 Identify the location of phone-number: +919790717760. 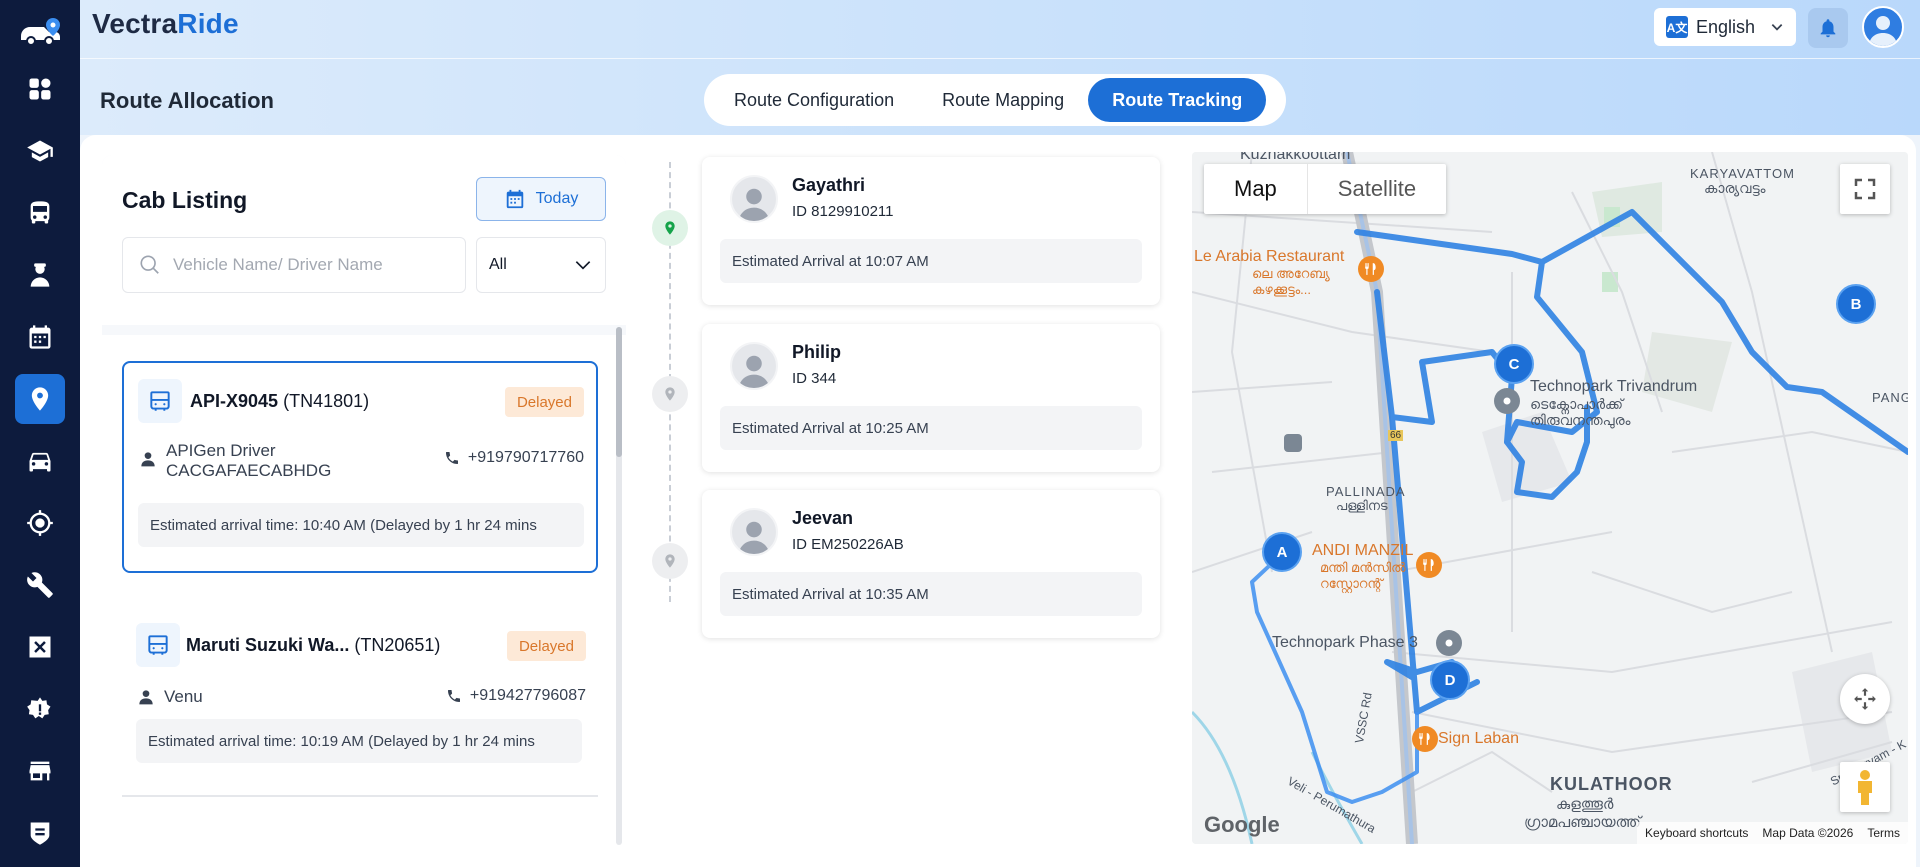
(525, 457).